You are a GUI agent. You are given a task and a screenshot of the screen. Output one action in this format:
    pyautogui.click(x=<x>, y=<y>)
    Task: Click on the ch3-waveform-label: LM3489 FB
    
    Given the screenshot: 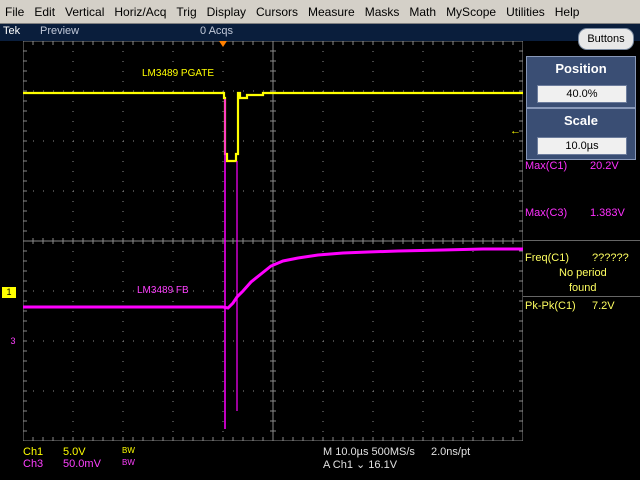 What is the action you would take?
    pyautogui.click(x=163, y=290)
    